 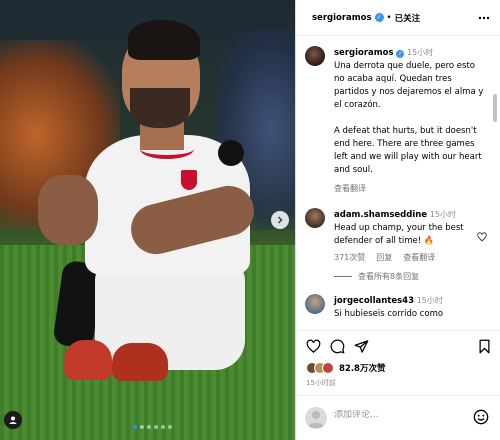 I want to click on replies-divider, so click(x=343, y=276).